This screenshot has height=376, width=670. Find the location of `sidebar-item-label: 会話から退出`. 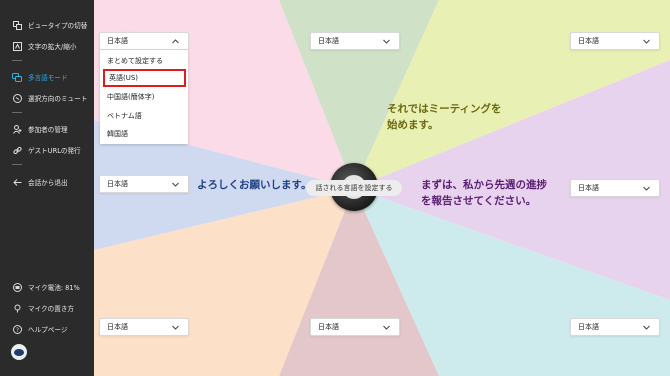

sidebar-item-label: 会話から退出 is located at coordinates (48, 183).